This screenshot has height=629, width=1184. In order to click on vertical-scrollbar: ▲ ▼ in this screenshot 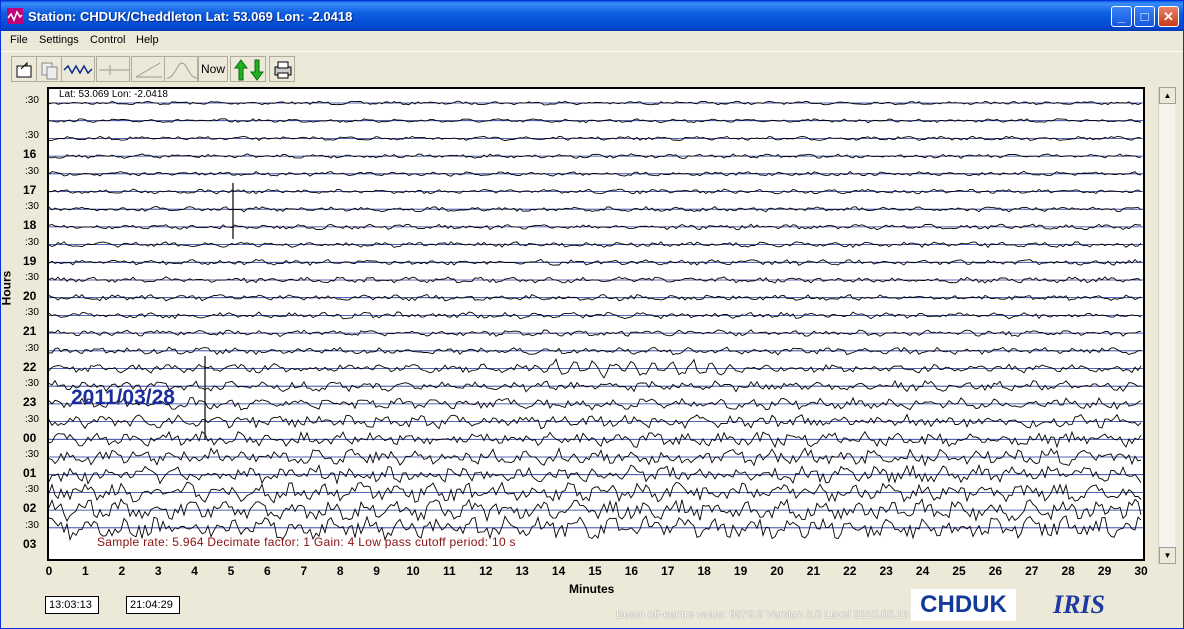, I will do `click(1167, 325)`.